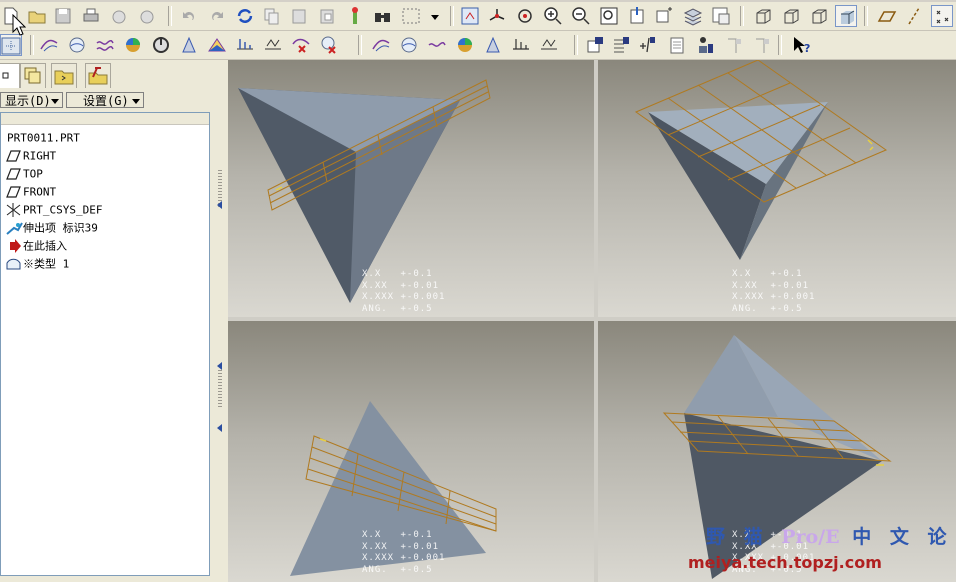 This screenshot has width=956, height=582. What do you see at coordinates (355, 16) in the screenshot?
I see `delete-icon` at bounding box center [355, 16].